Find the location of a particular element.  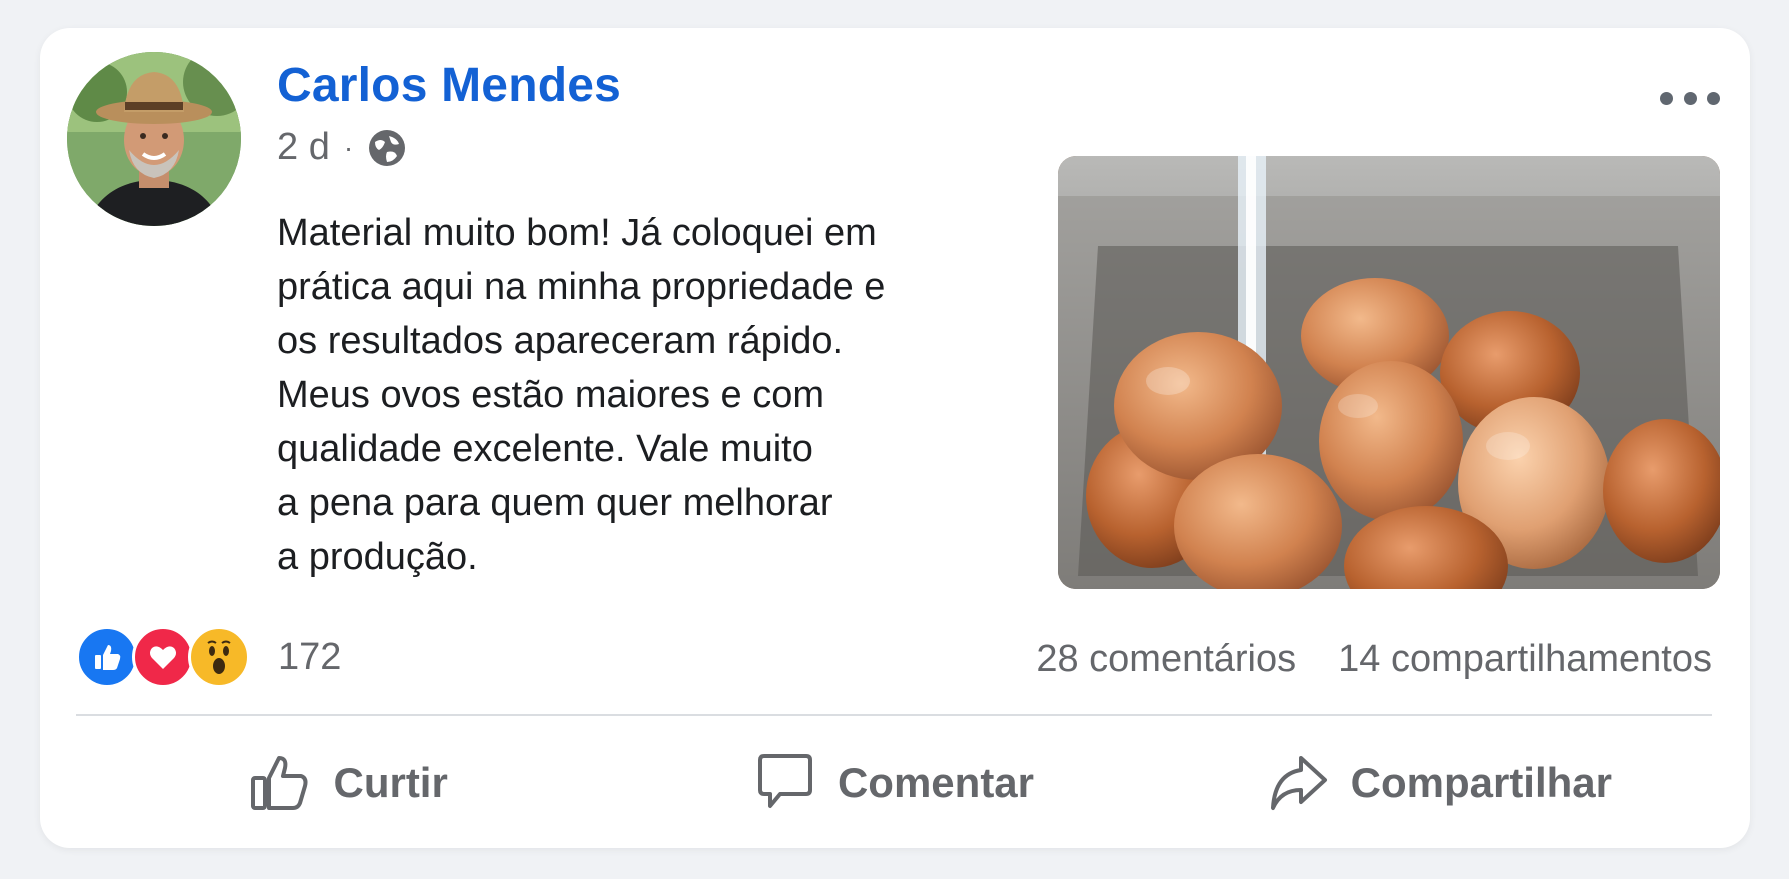

divider is located at coordinates (894, 715).